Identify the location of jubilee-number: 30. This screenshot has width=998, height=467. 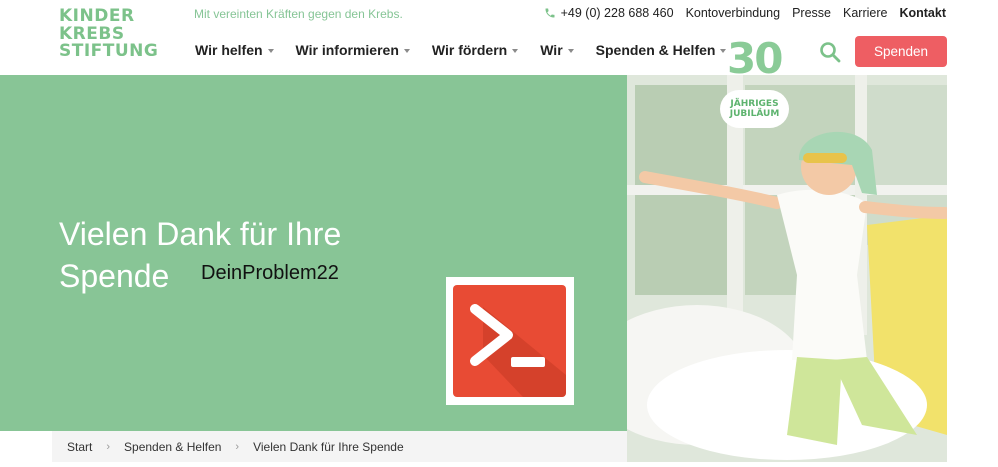
(755, 58).